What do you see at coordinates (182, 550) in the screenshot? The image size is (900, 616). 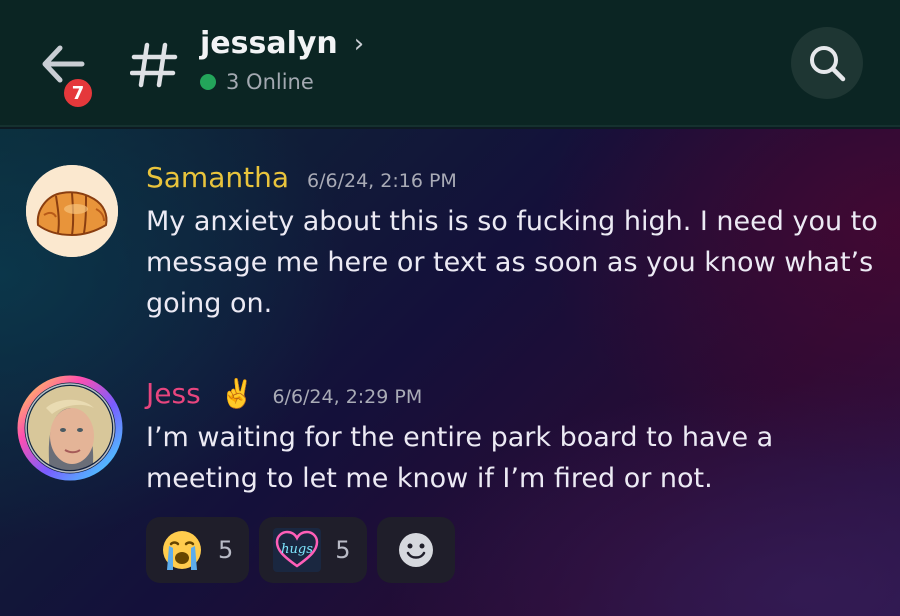 I see `loudly-crying-emoji-icon` at bounding box center [182, 550].